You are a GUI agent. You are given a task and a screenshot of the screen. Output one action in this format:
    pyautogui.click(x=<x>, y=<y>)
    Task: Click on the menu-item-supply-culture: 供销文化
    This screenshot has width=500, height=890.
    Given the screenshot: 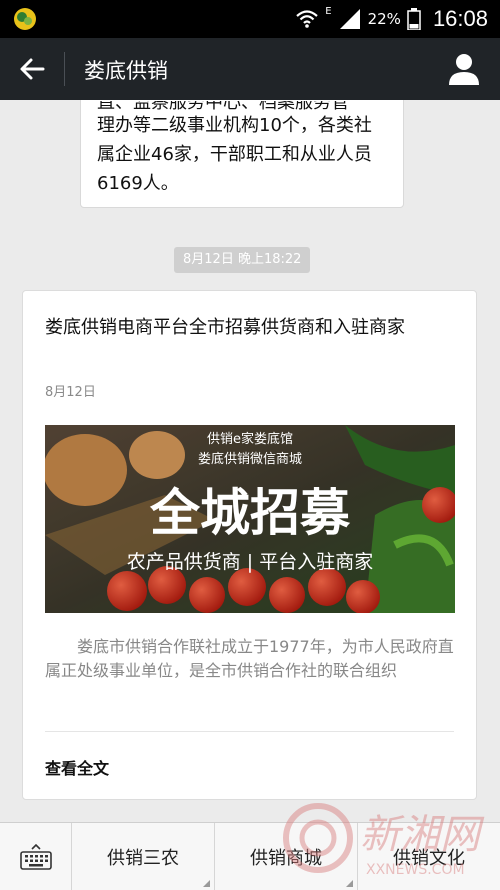 What is the action you would take?
    pyautogui.click(x=429, y=856)
    